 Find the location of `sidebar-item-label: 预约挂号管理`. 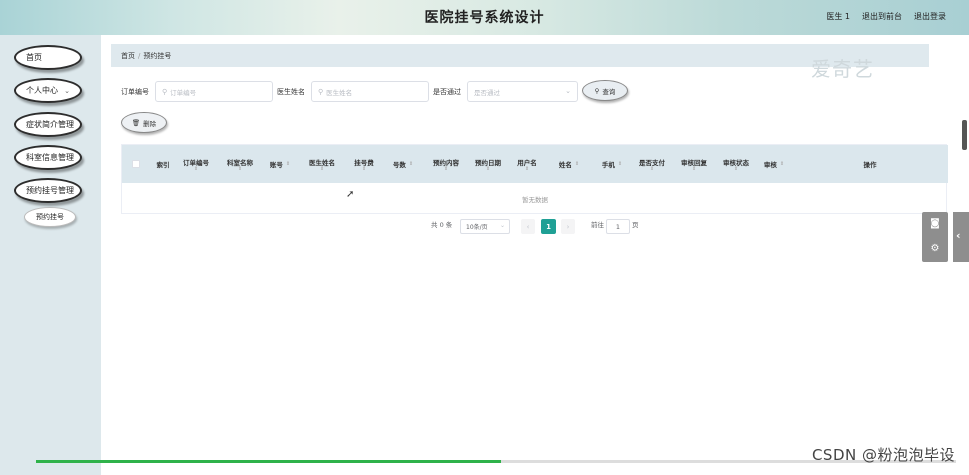

sidebar-item-label: 预约挂号管理 is located at coordinates (50, 190).